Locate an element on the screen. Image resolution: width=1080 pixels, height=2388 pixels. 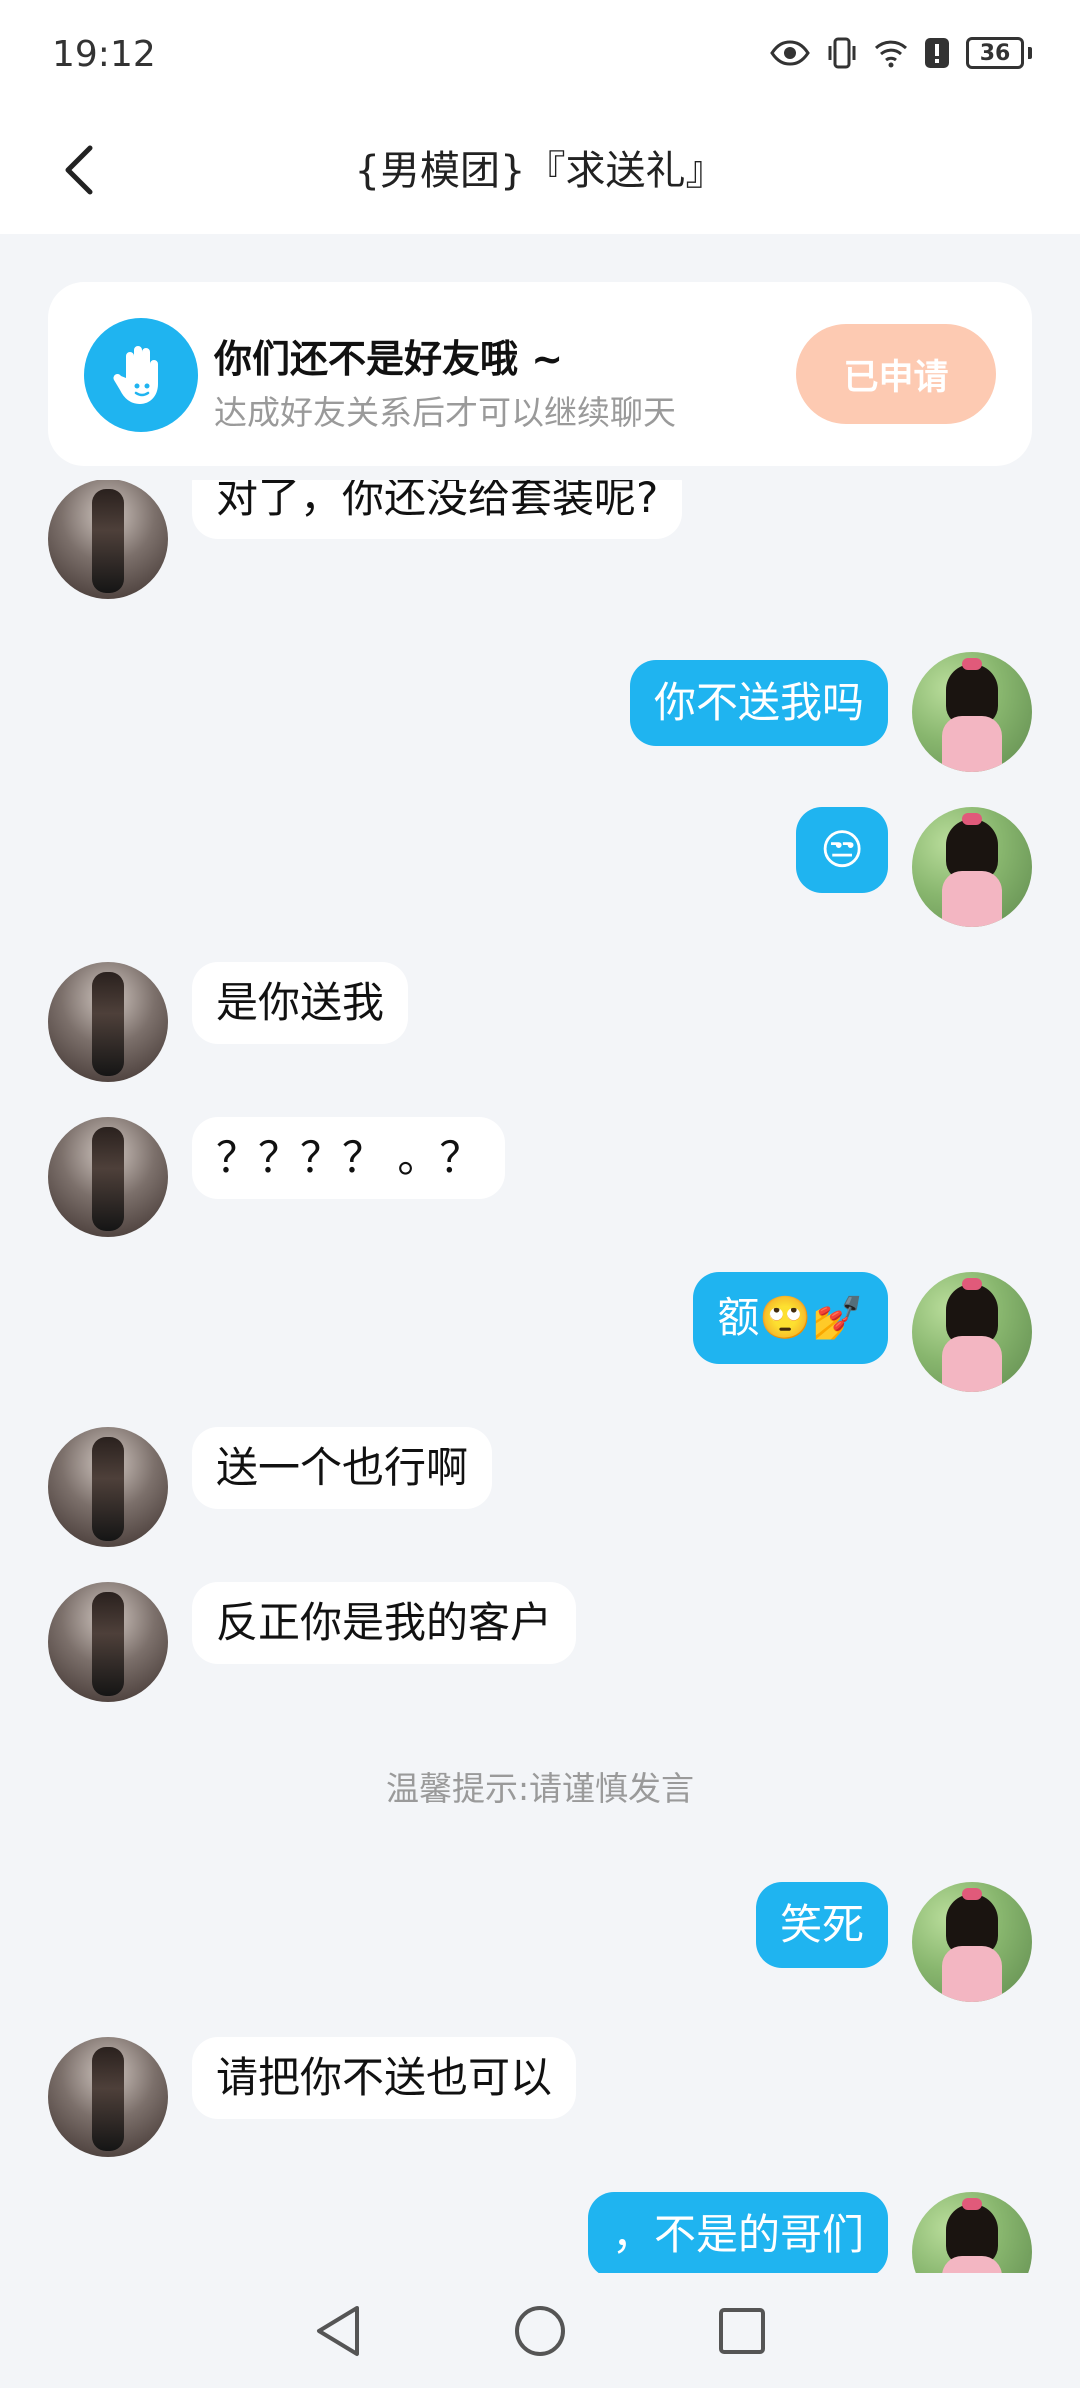
message-bubble: 送一个也行啊 is located at coordinates (342, 1468).